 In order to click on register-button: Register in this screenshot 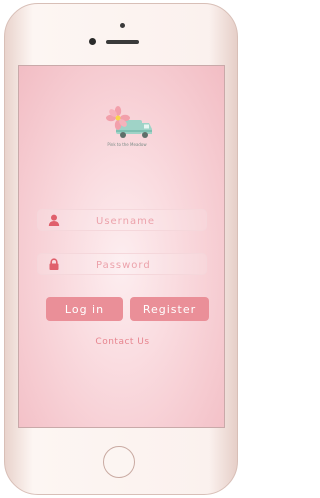, I will do `click(169, 309)`.